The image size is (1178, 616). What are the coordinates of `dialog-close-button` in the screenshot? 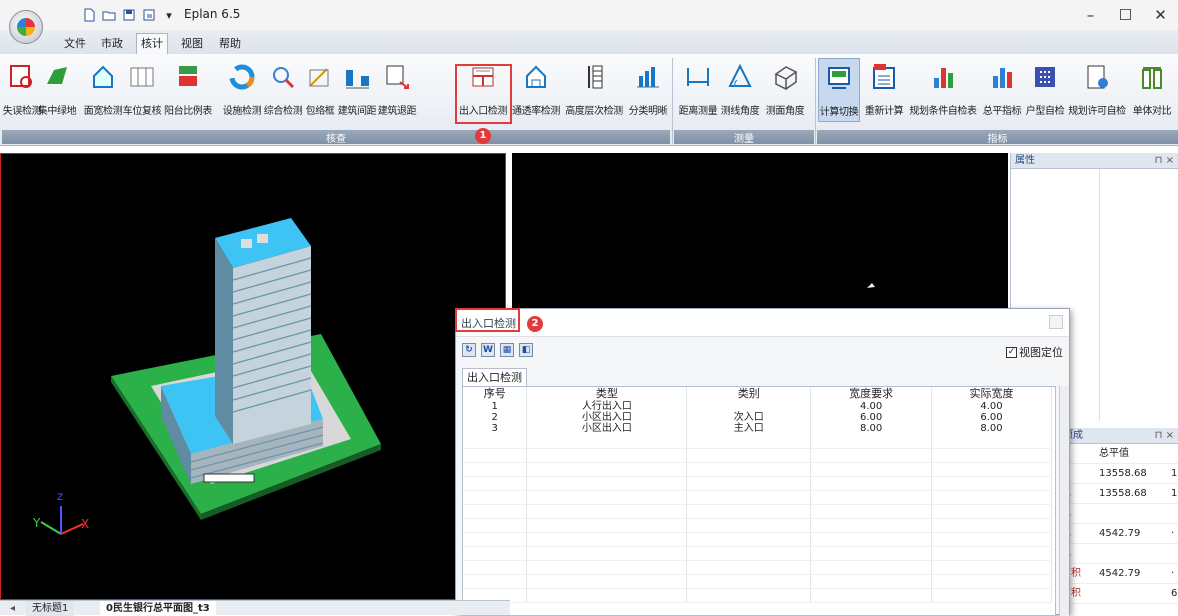 It's located at (1056, 322).